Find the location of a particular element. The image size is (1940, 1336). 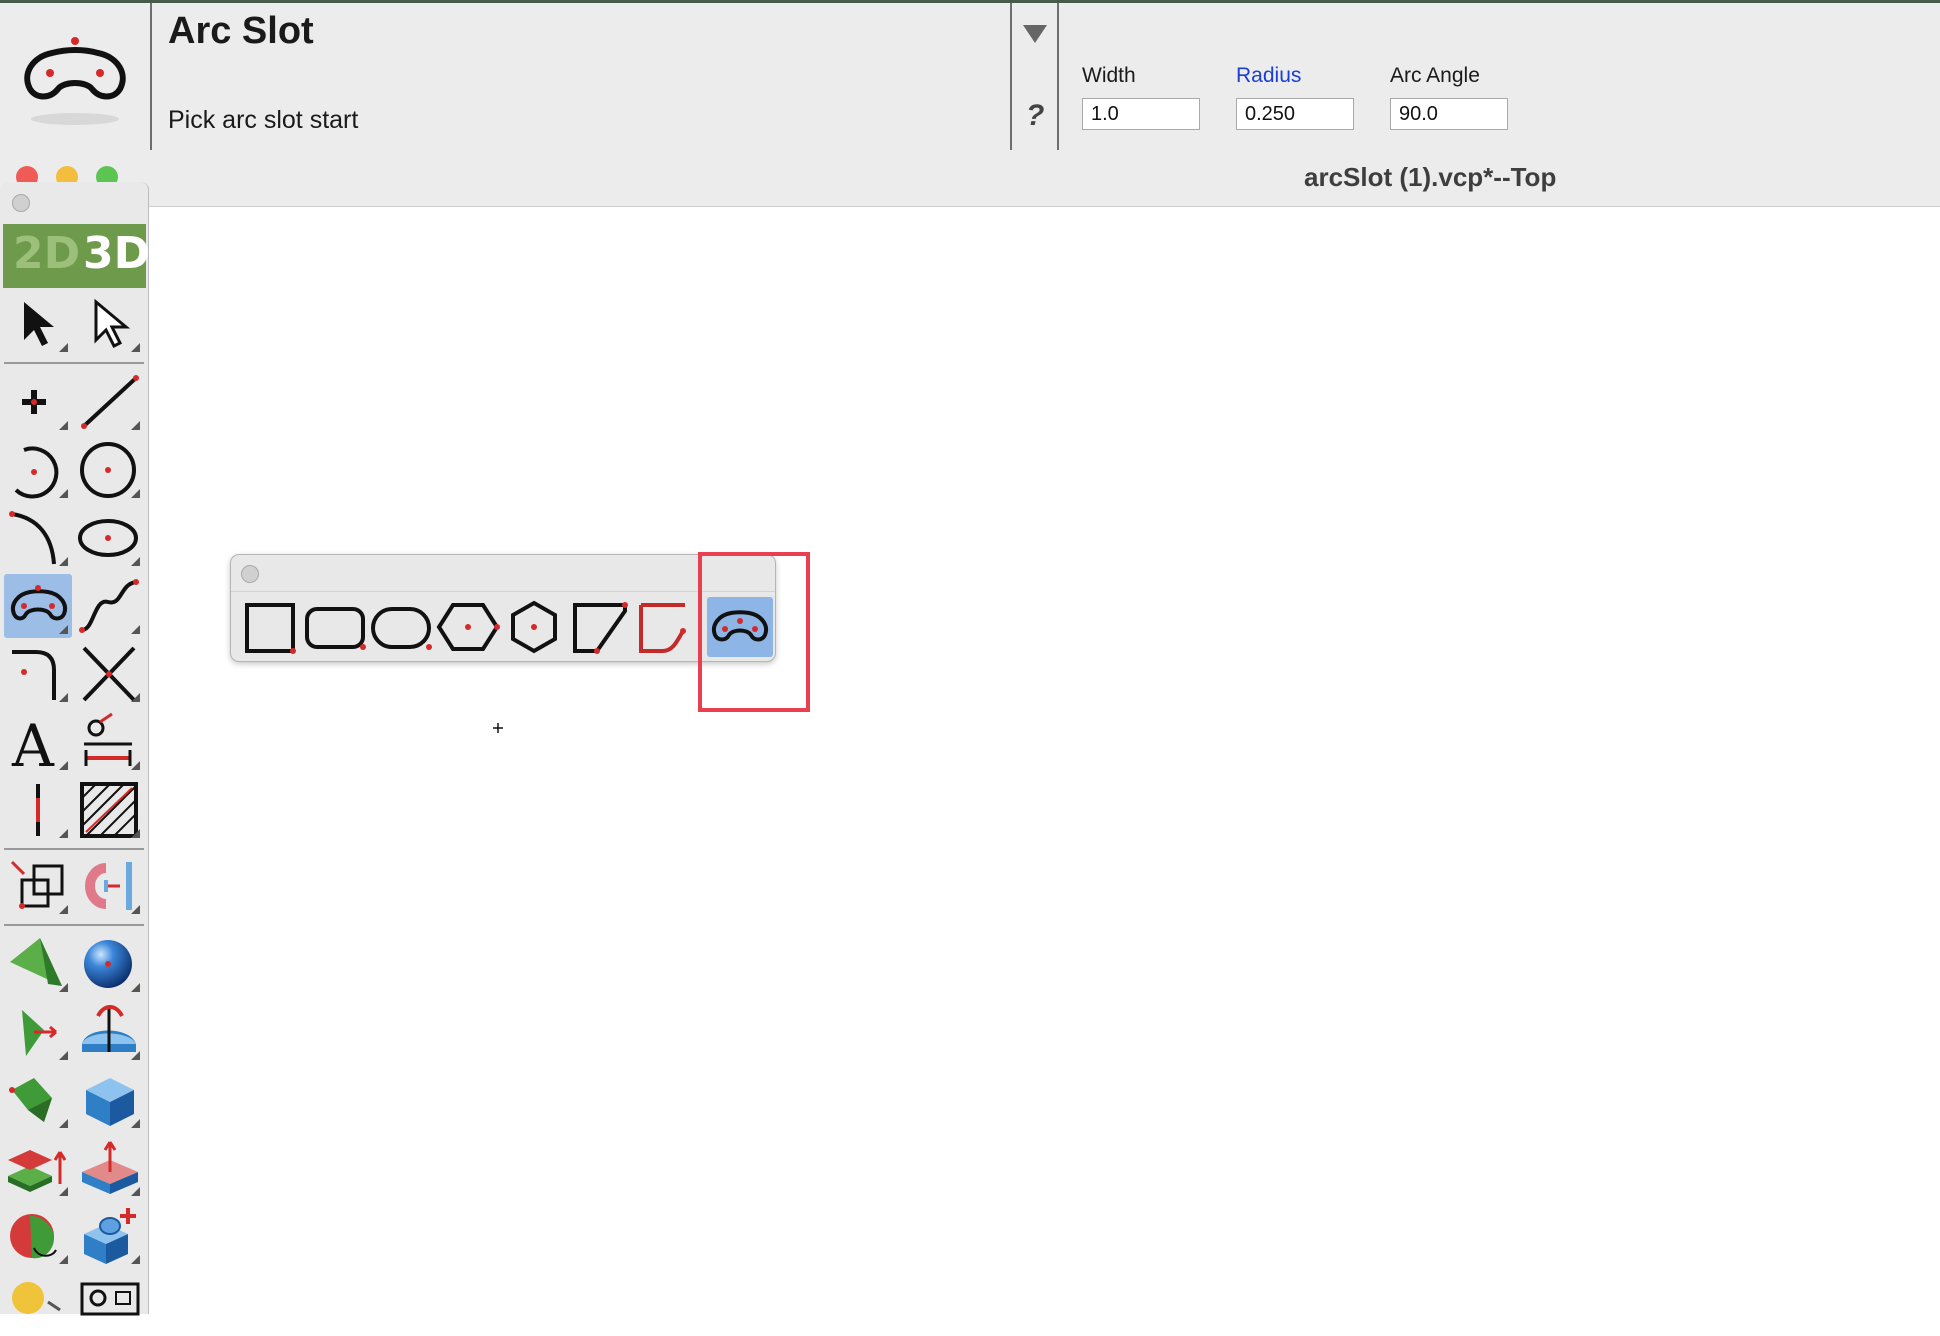

camera-tool-button is located at coordinates (110, 1304).